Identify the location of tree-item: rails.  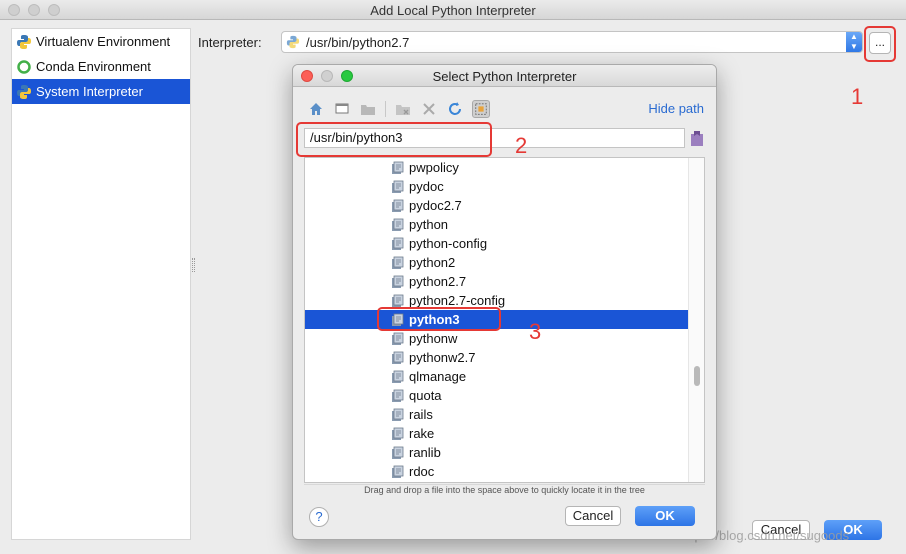
(497, 414).